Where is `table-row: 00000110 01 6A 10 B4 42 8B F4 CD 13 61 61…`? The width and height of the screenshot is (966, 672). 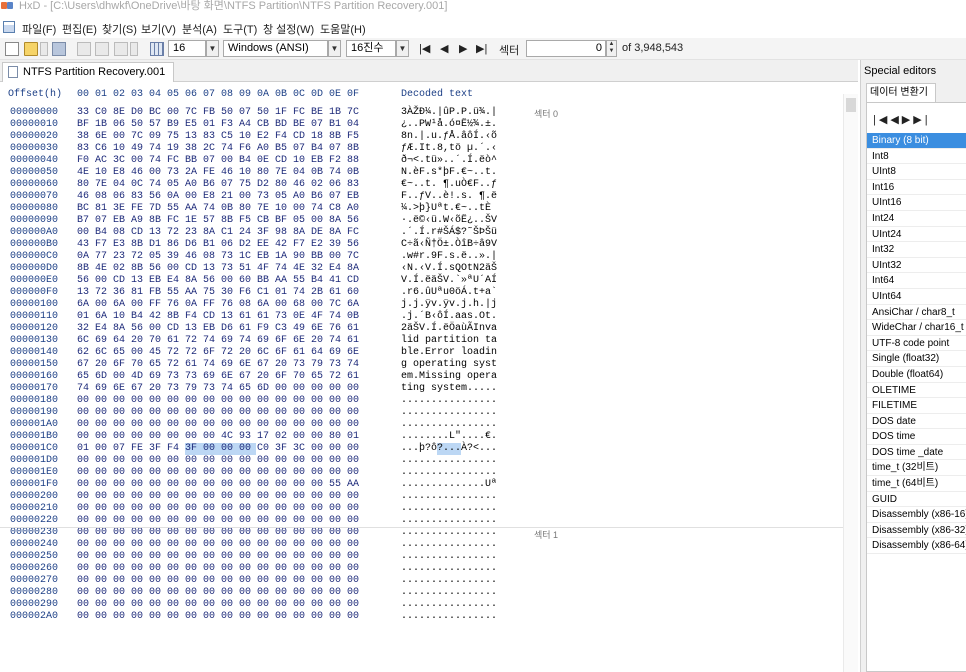
table-row: 00000110 01 6A 10 B4 42 8B F4 CD 13 61 61… is located at coordinates (429, 317).